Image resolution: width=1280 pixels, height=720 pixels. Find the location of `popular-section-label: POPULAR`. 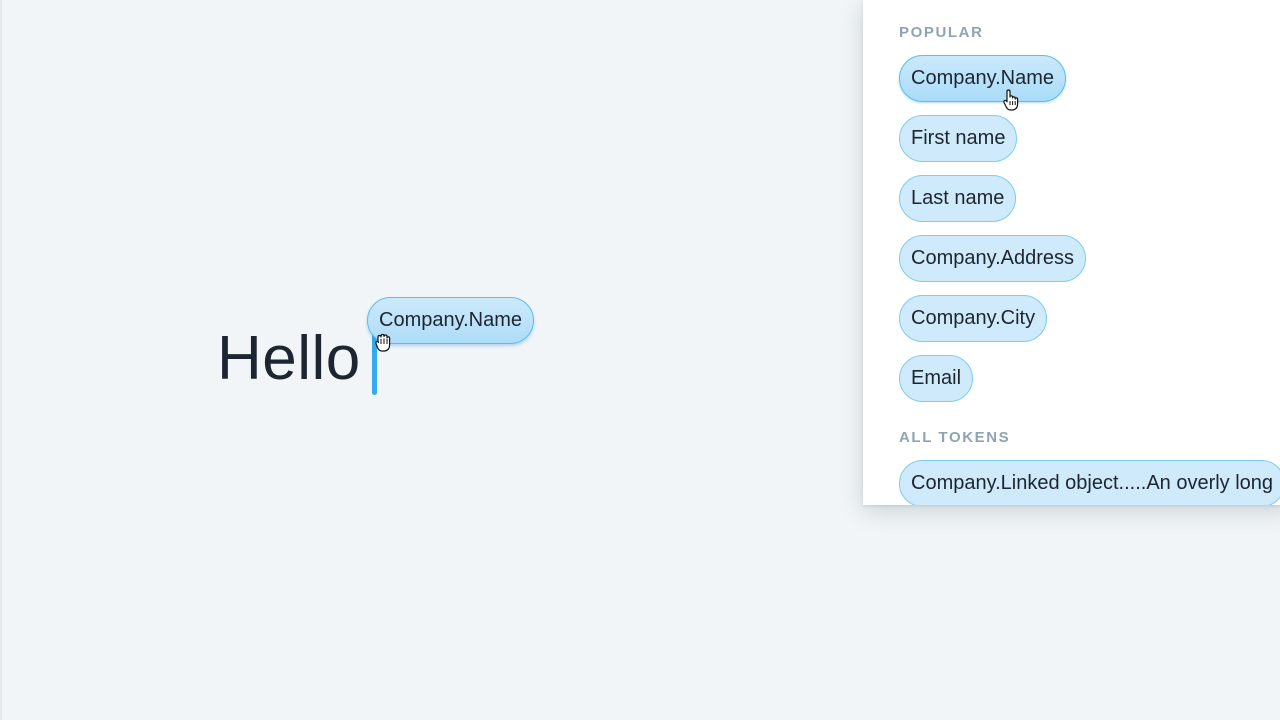

popular-section-label: POPULAR is located at coordinates (941, 32).